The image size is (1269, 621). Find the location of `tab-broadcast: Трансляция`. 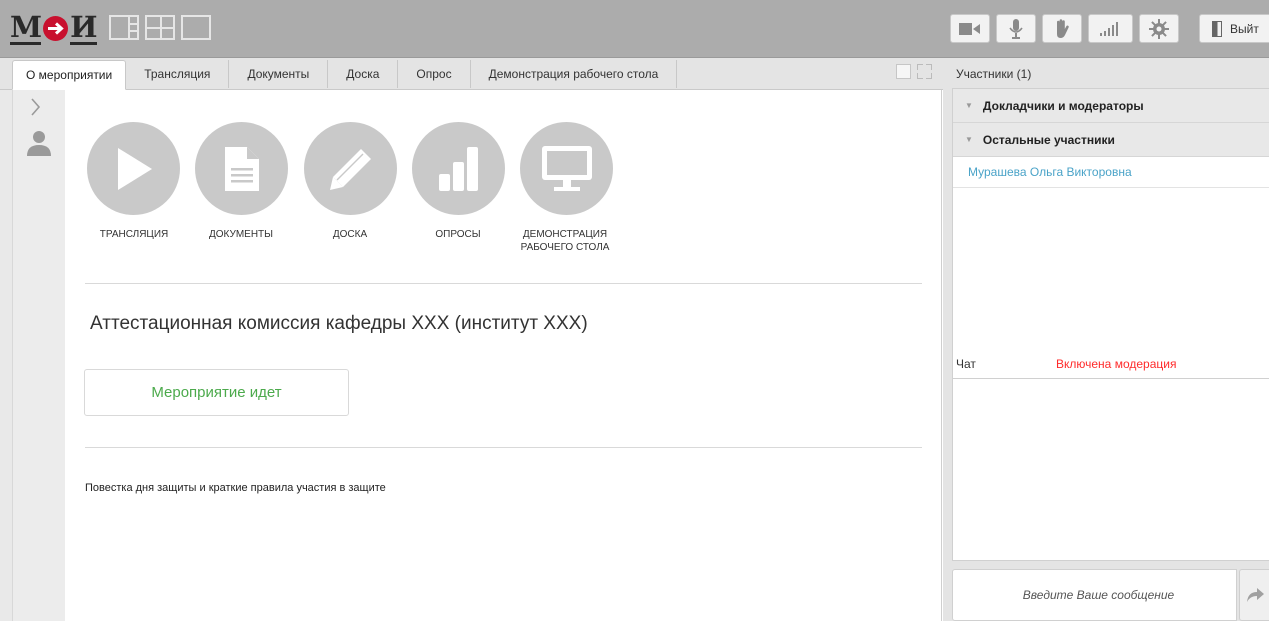

tab-broadcast: Трансляция is located at coordinates (178, 74).